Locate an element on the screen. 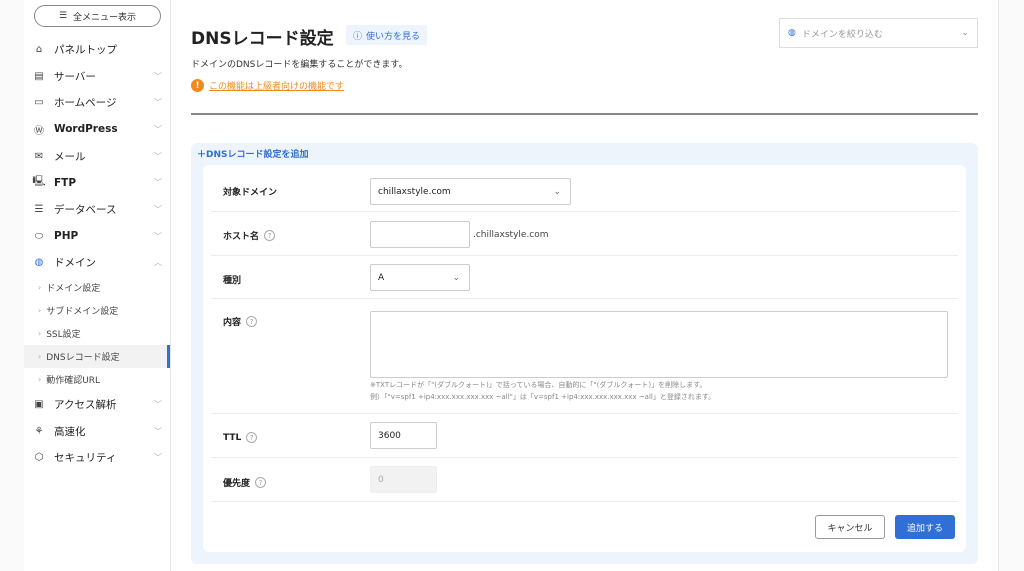 This screenshot has height=571, width=1024. domain-select: chillaxstyle.com ⌄ is located at coordinates (470, 191).